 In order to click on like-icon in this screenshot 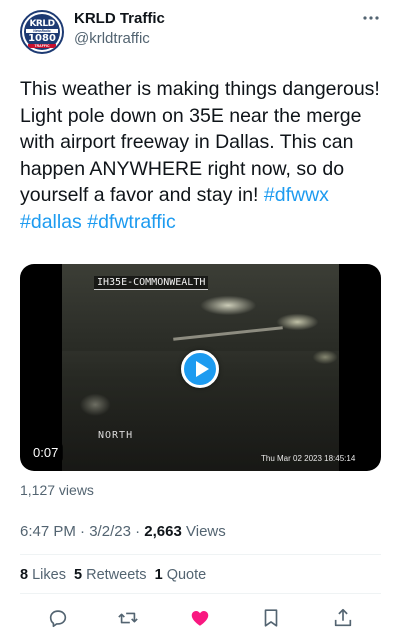, I will do `click(200, 618)`.